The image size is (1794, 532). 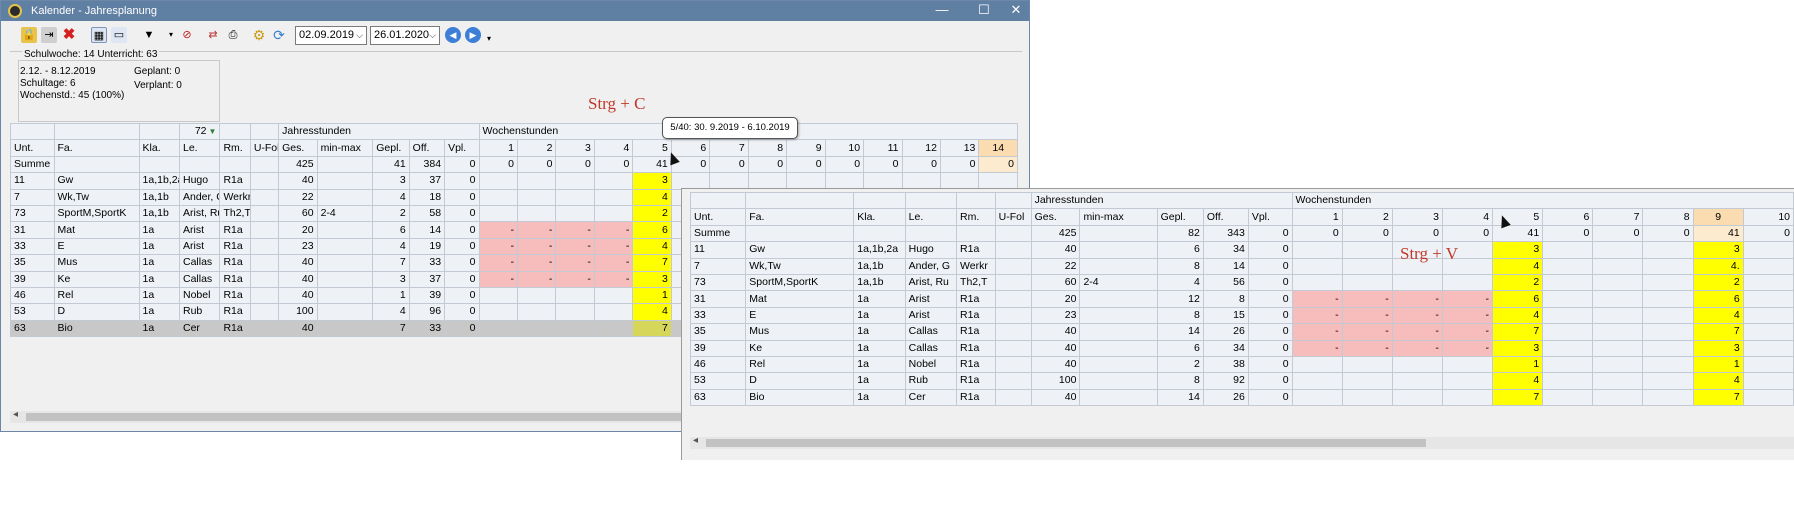 What do you see at coordinates (391, 328) in the screenshot?
I see `cell-gepl: 7` at bounding box center [391, 328].